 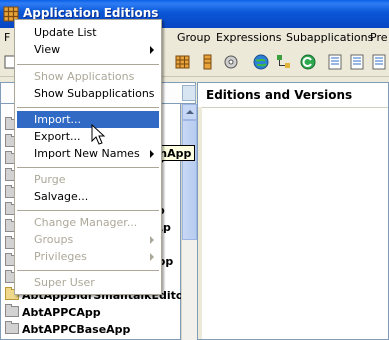 I want to click on menu-item-show-subapplications: Show Subapplications, so click(x=88, y=93).